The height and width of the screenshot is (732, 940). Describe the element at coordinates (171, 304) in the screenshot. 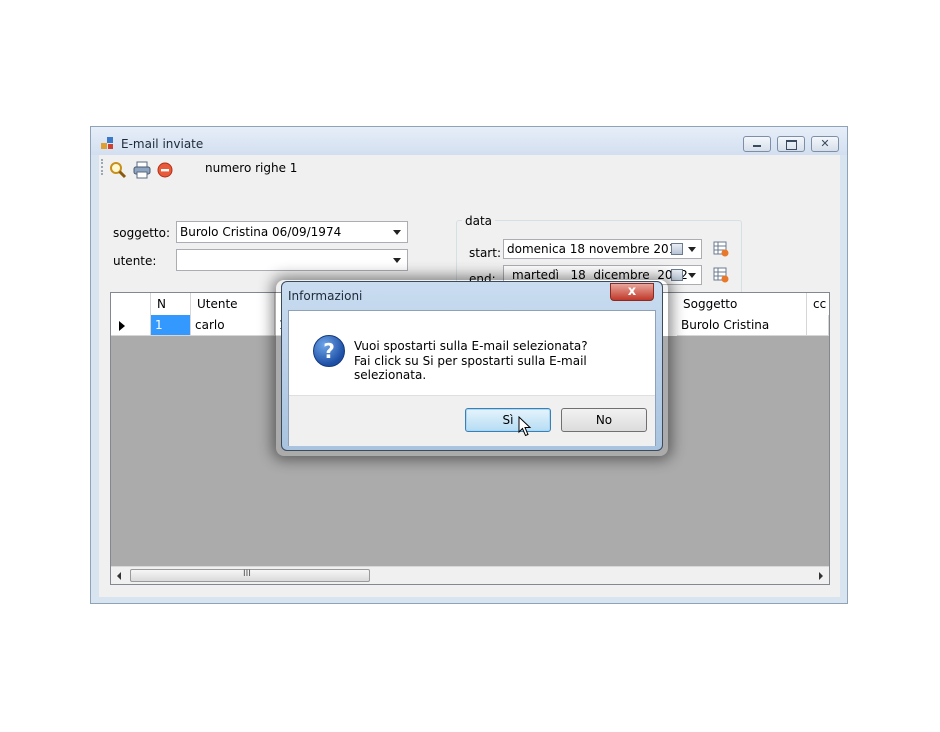

I see `column-header-n: N` at that location.